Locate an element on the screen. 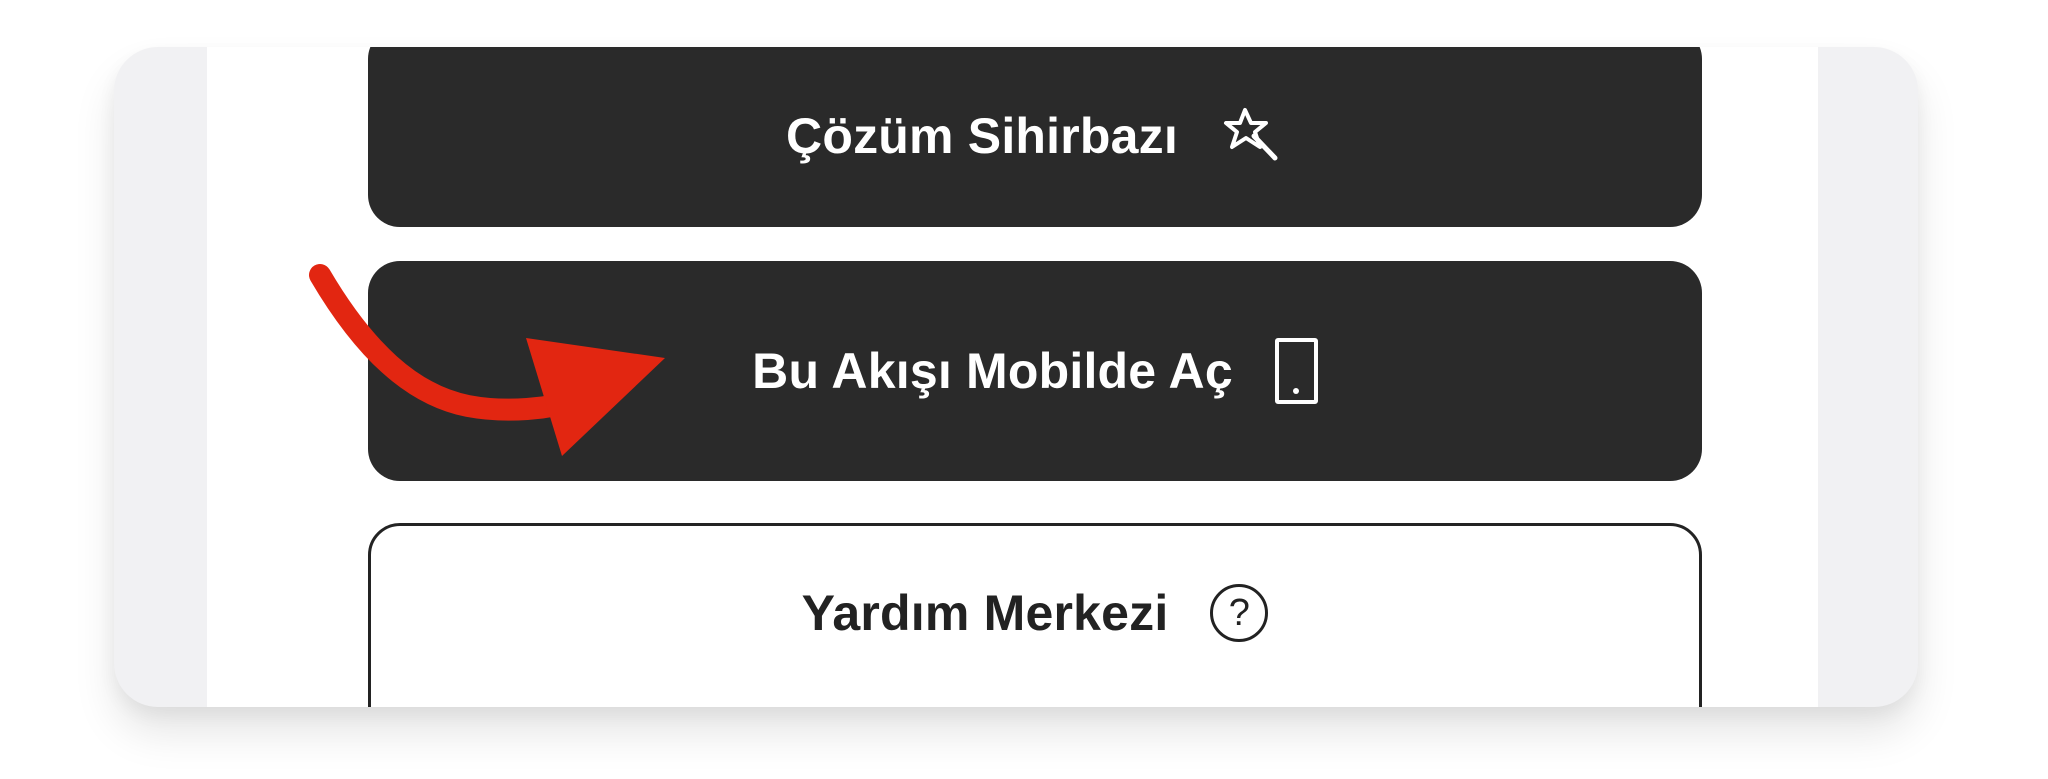 This screenshot has height=779, width=2048. open-in-mobile-label: Bu Akışı Mobilde Aç is located at coordinates (992, 371).